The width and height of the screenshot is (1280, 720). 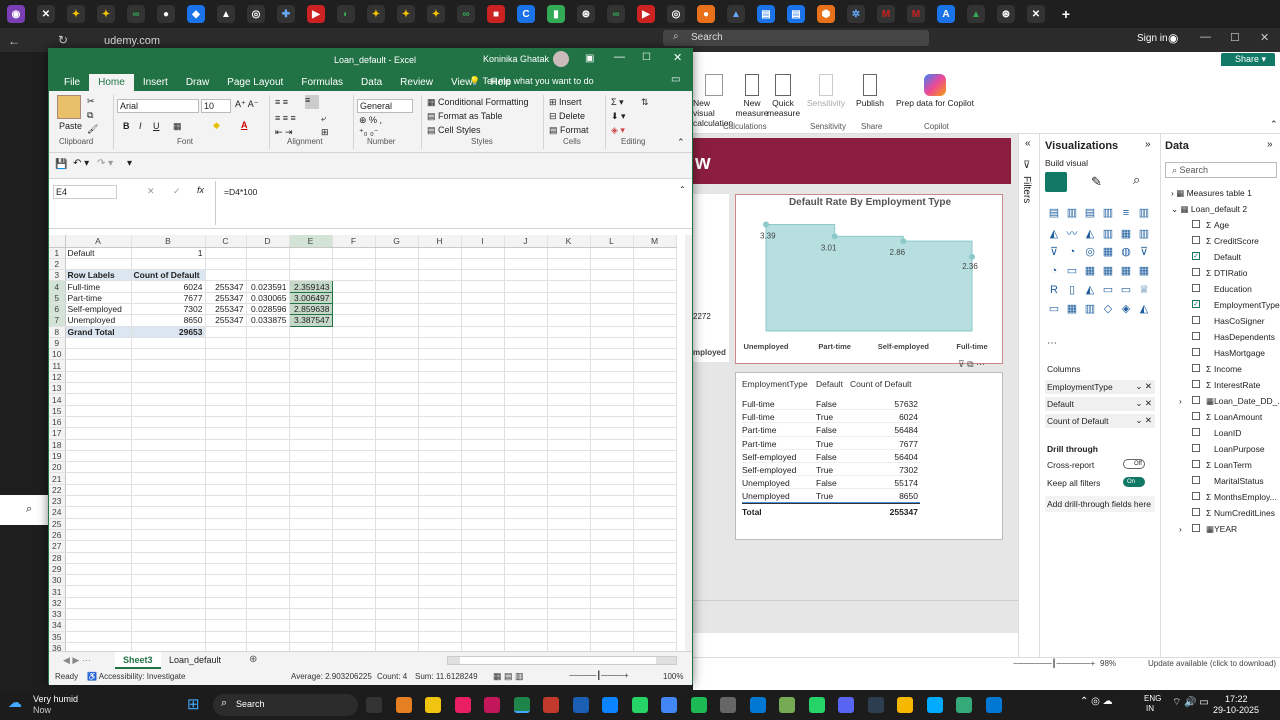 What do you see at coordinates (226, 241) in the screenshot?
I see `column-header: C` at bounding box center [226, 241].